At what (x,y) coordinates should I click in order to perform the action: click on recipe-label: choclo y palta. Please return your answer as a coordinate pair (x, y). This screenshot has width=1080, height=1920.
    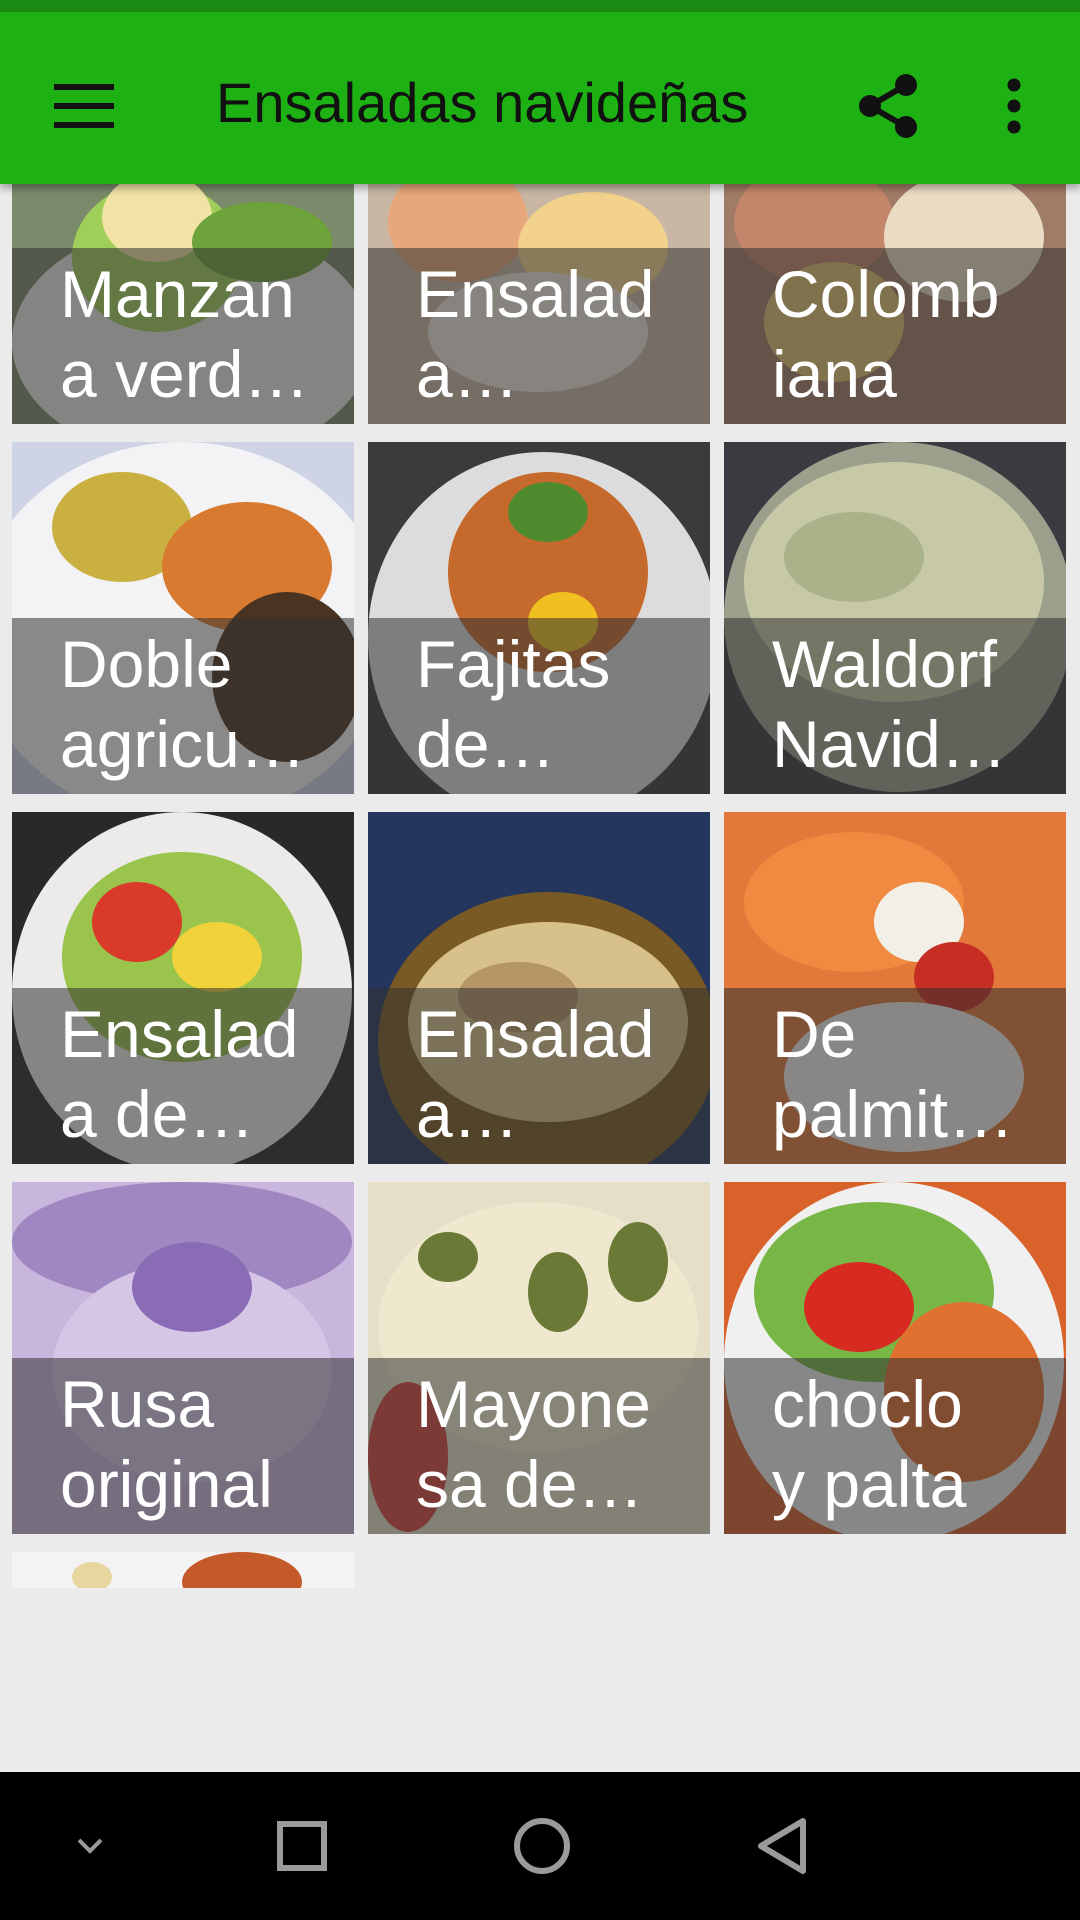
    Looking at the image, I should click on (869, 1444).